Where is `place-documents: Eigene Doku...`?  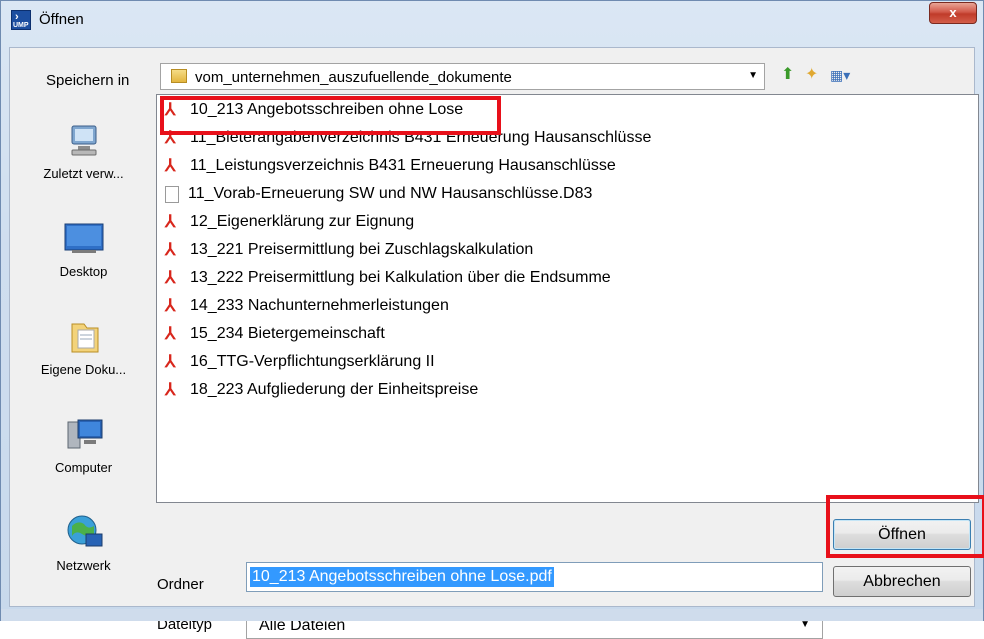 place-documents: Eigene Doku... is located at coordinates (83, 345).